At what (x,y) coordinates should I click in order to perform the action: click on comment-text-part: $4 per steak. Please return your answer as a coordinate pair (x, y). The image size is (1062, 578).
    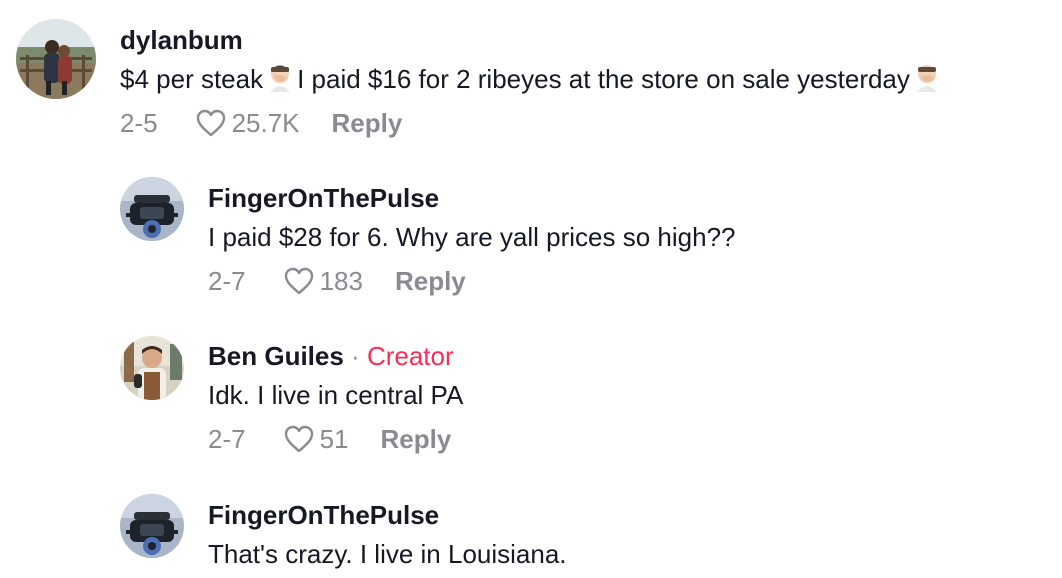
    Looking at the image, I should click on (192, 79).